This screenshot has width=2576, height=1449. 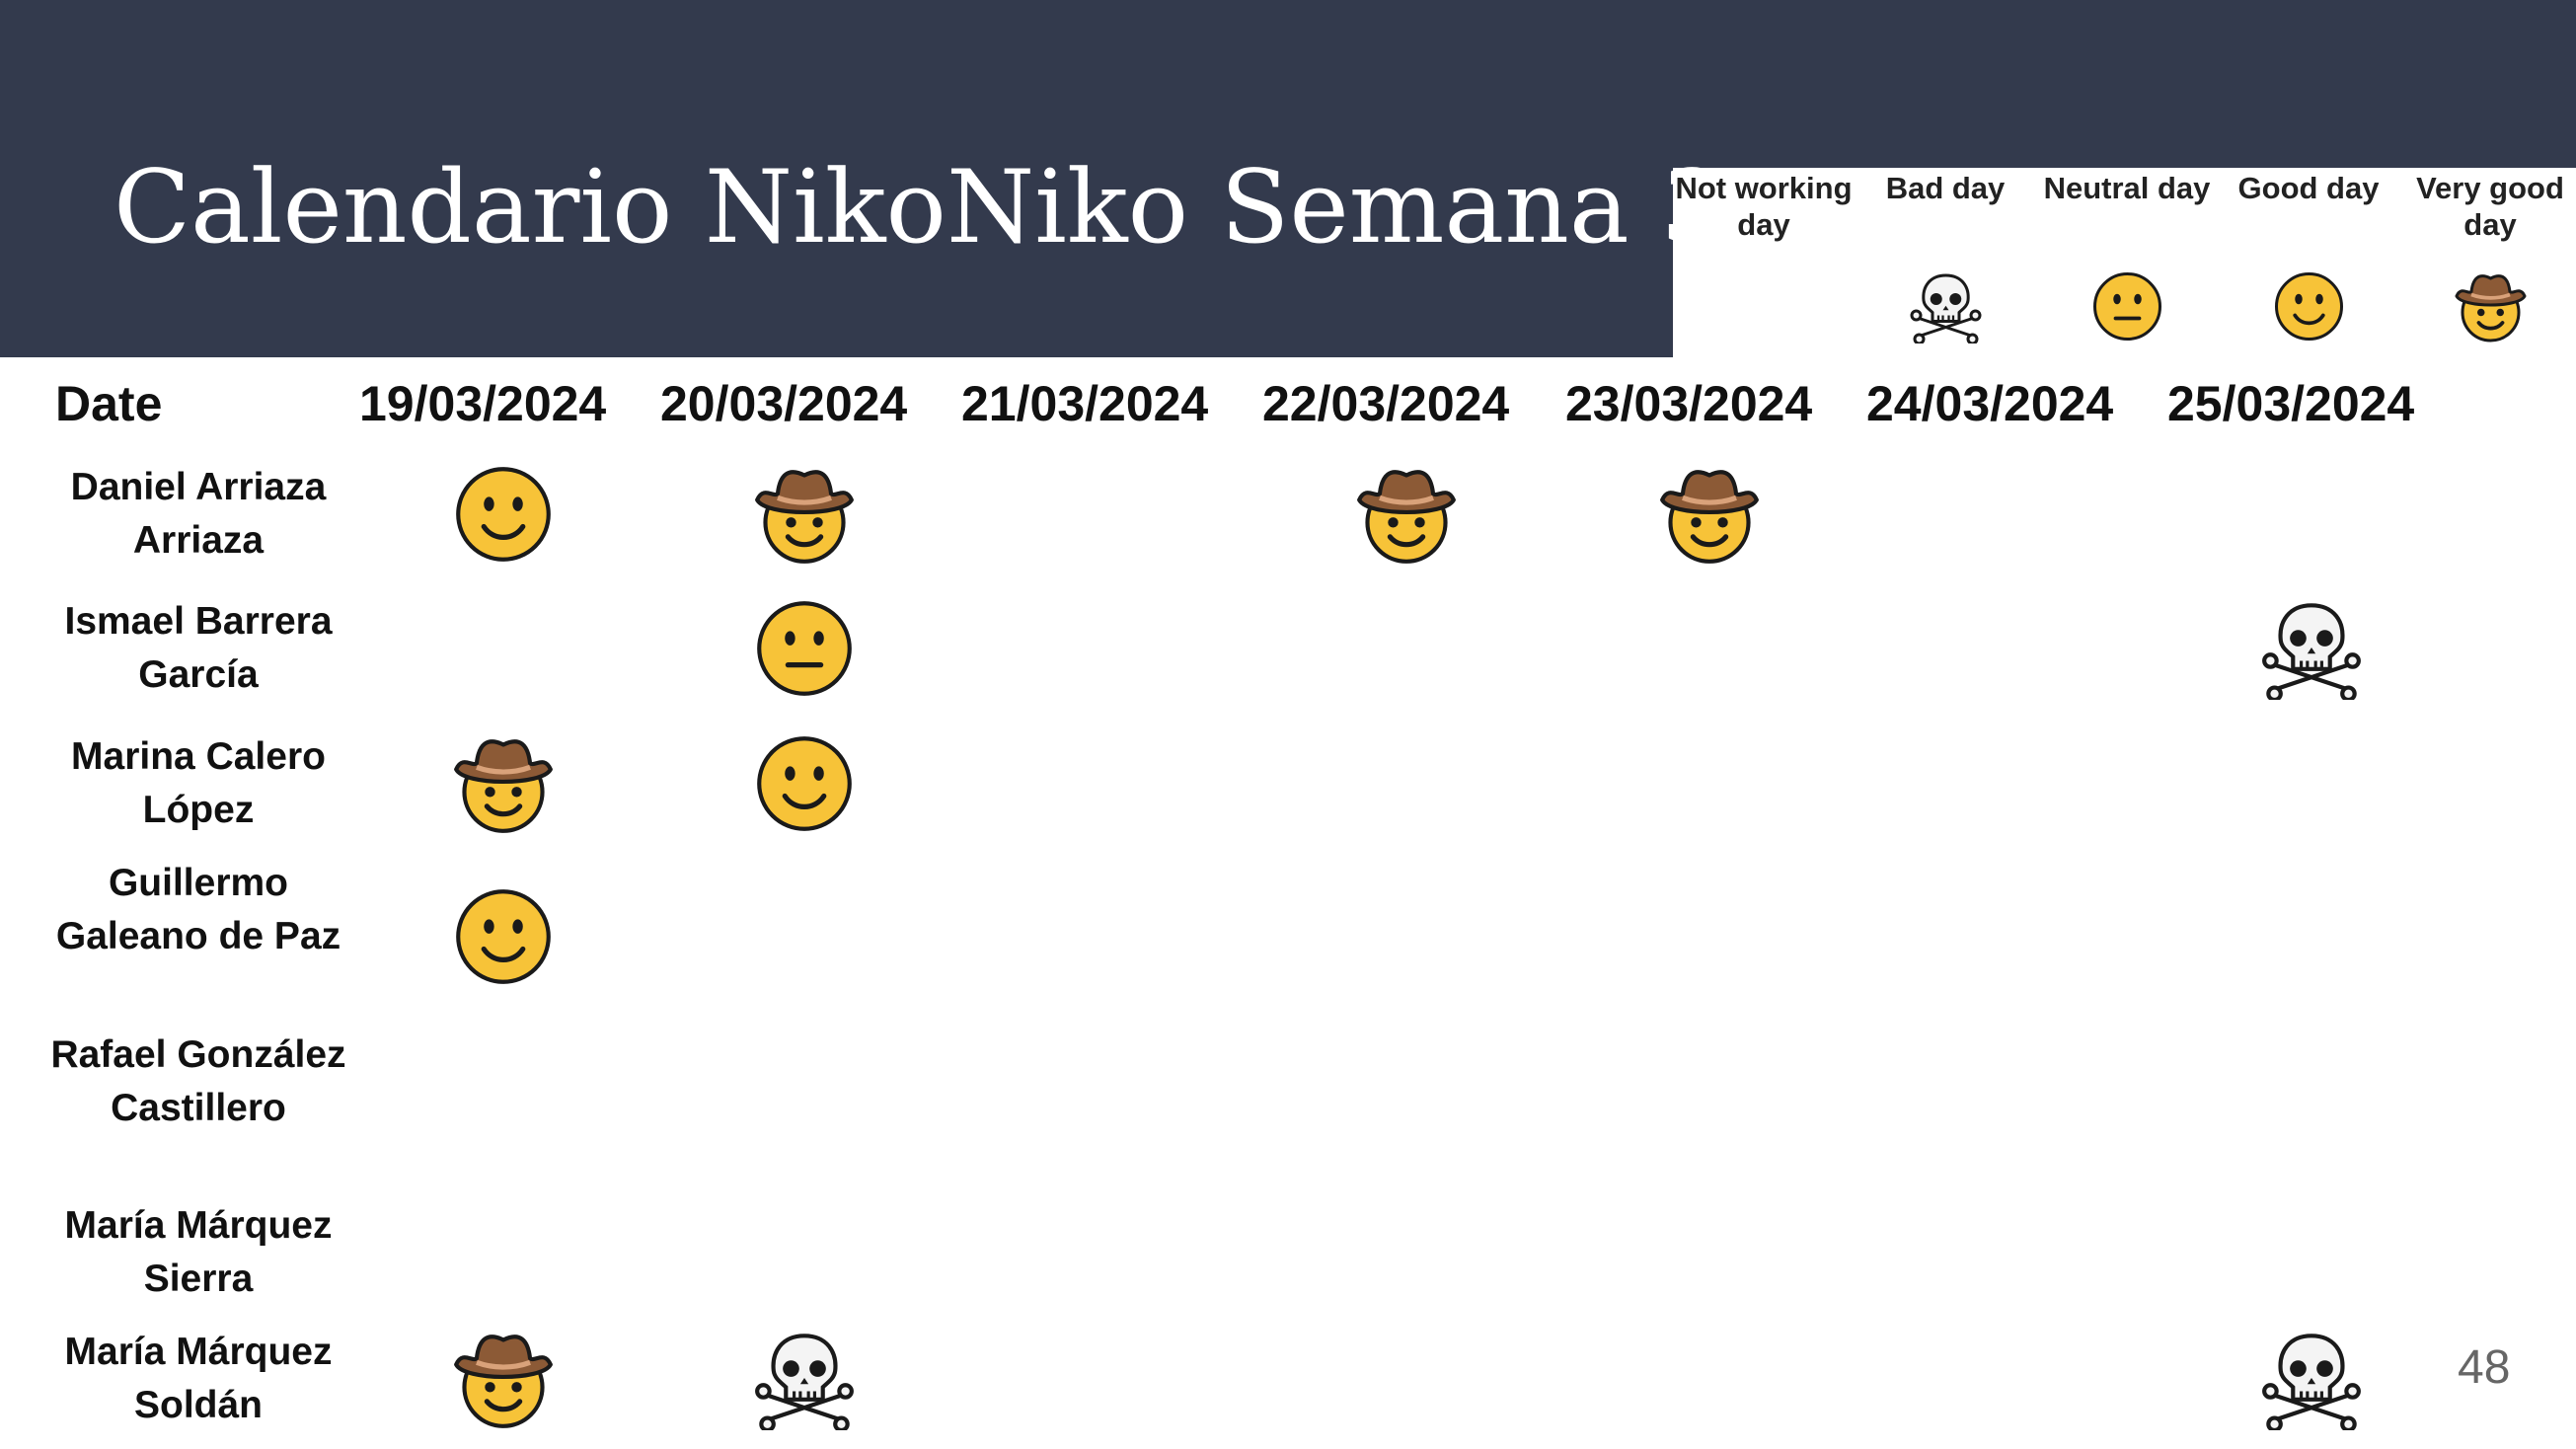 What do you see at coordinates (1945, 255) in the screenshot?
I see `legend-bad-day: Bad day` at bounding box center [1945, 255].